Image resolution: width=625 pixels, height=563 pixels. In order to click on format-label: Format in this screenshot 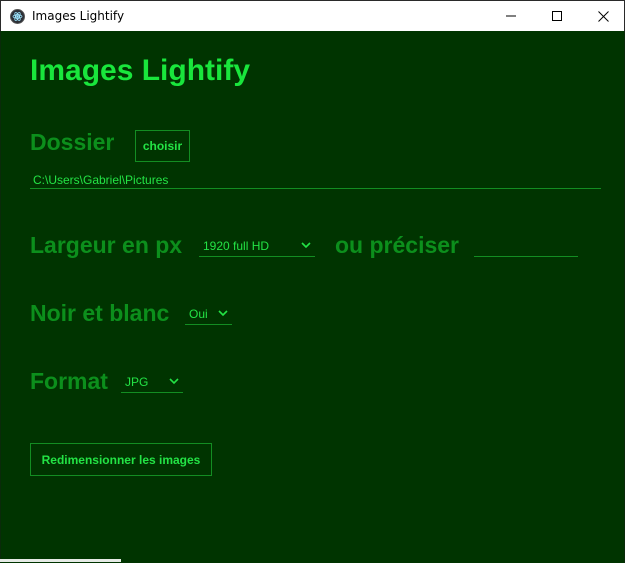, I will do `click(69, 381)`.